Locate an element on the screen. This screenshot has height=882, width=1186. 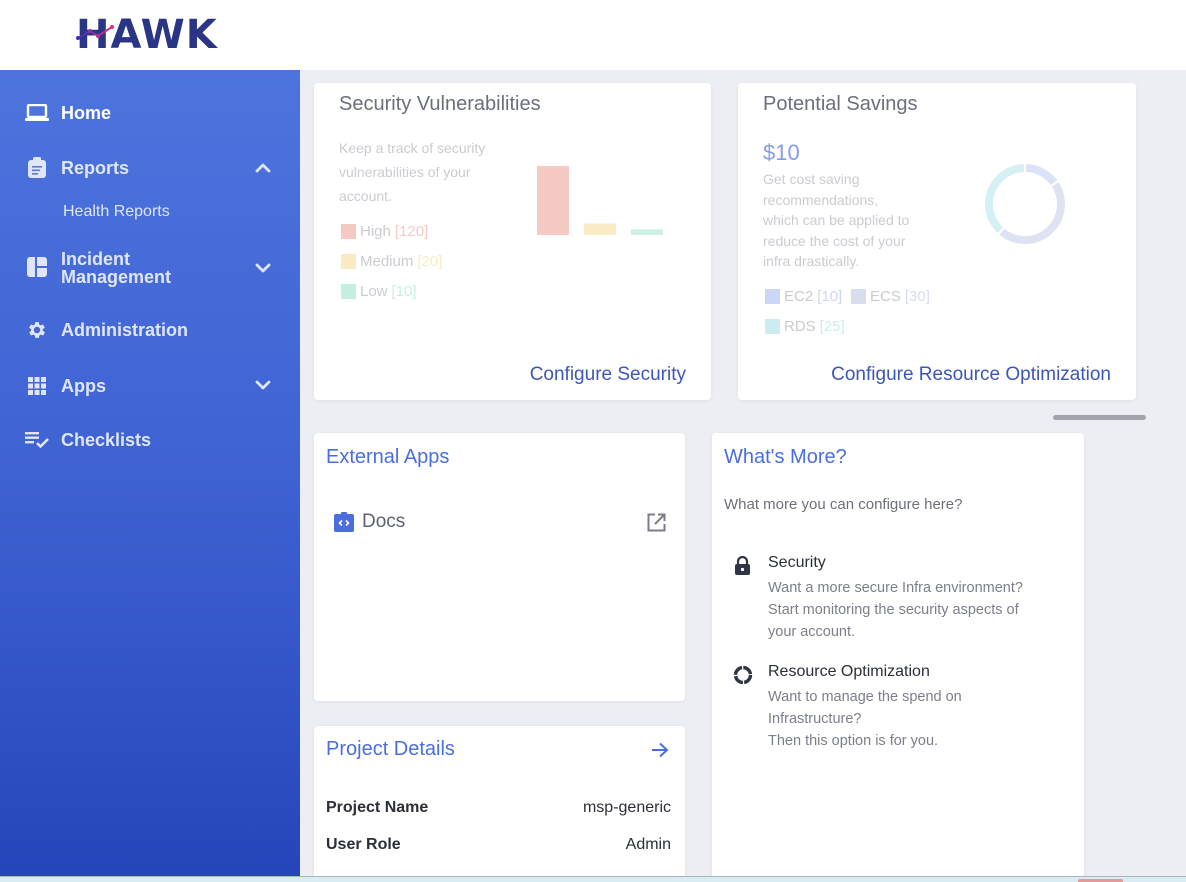
desc-line: your account. is located at coordinates (812, 632).